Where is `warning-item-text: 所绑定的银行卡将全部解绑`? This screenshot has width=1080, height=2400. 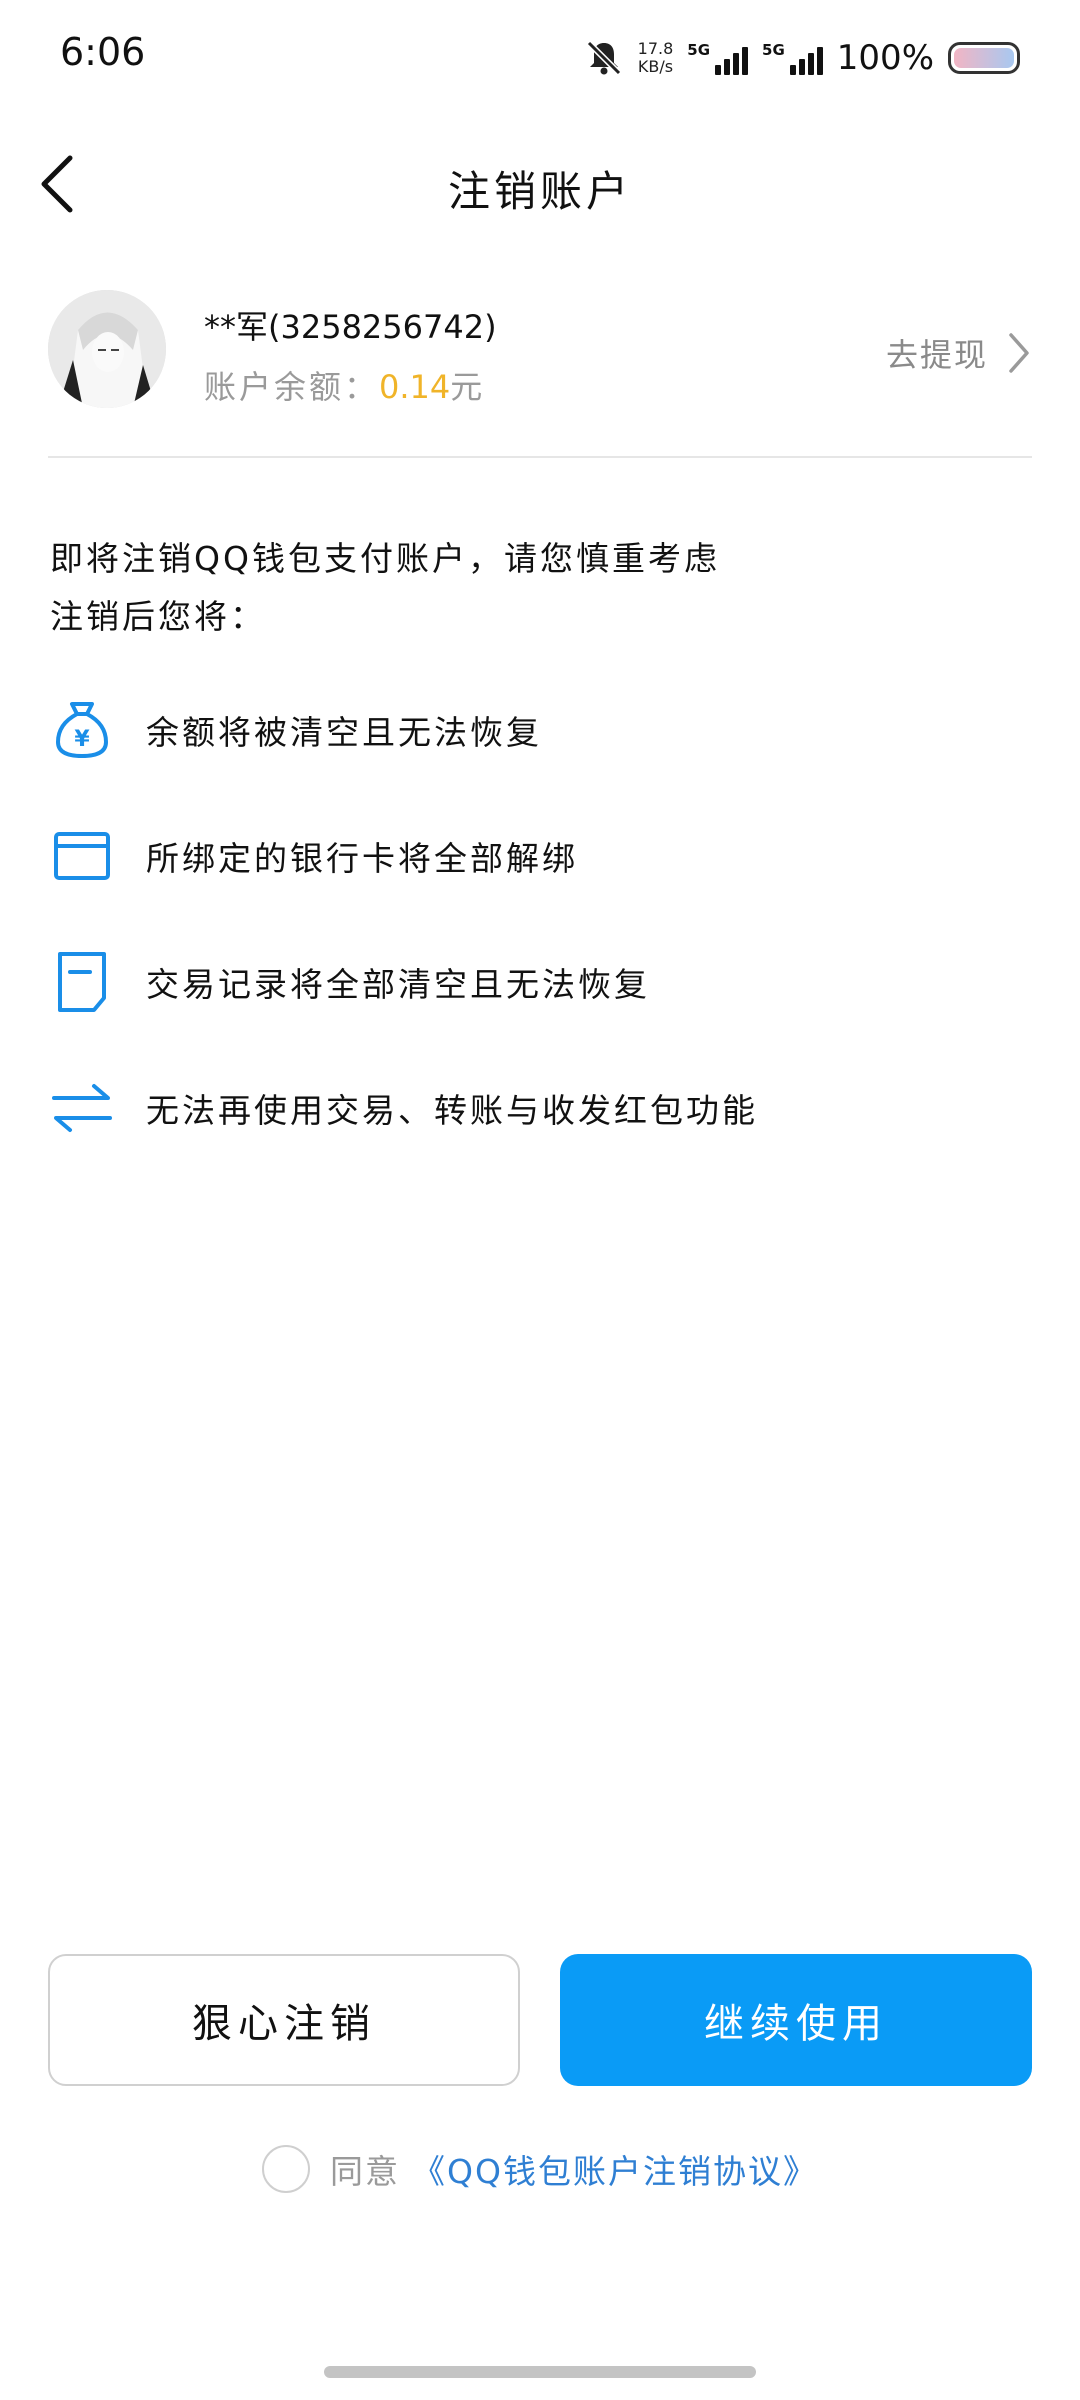 warning-item-text: 所绑定的银行卡将全部解绑 is located at coordinates (362, 858).